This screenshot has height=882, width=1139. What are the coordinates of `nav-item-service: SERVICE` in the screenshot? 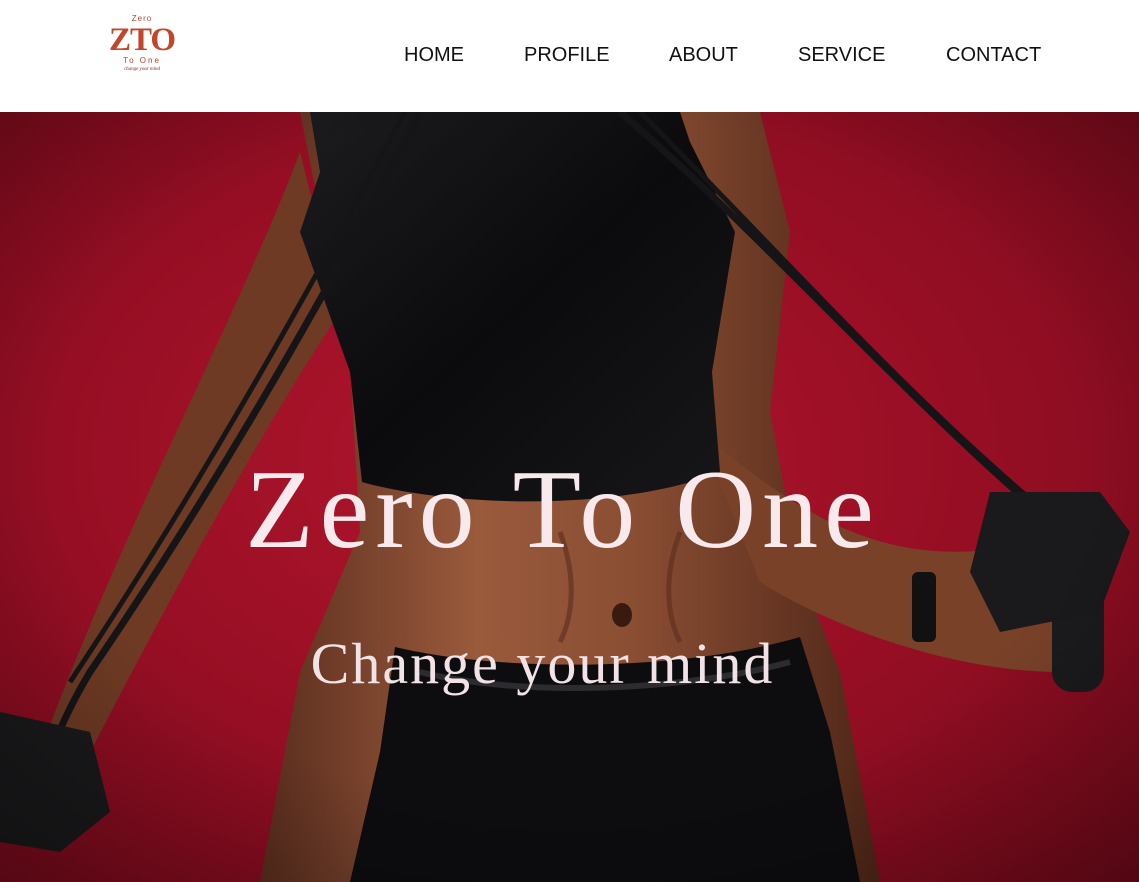 It's located at (841, 55).